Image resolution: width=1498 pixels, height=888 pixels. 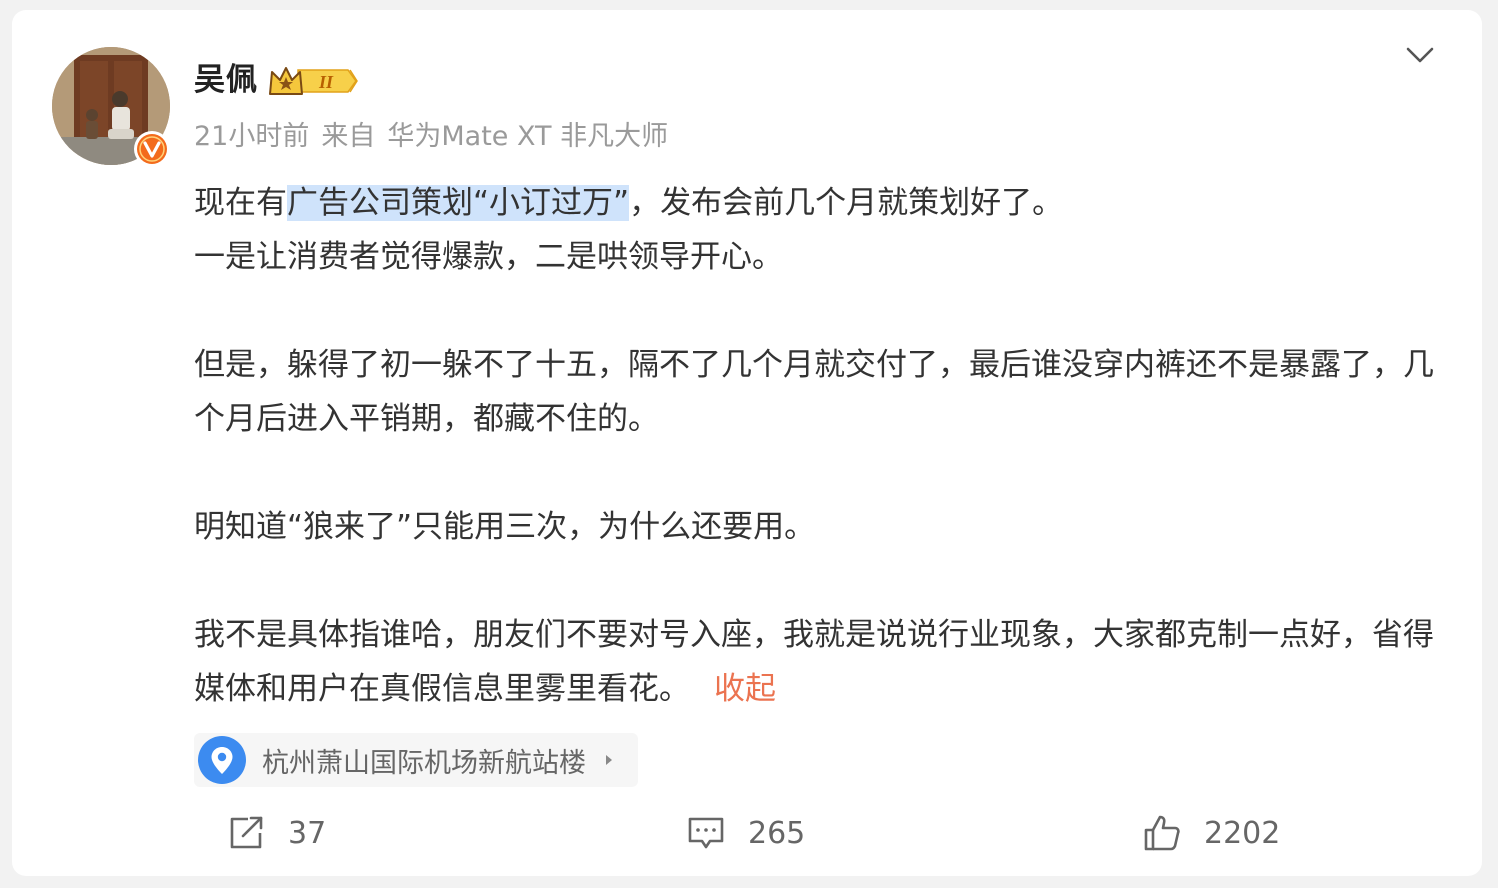 I want to click on location-tag: 杭州萧山国际机场新航站楼, so click(x=416, y=760).